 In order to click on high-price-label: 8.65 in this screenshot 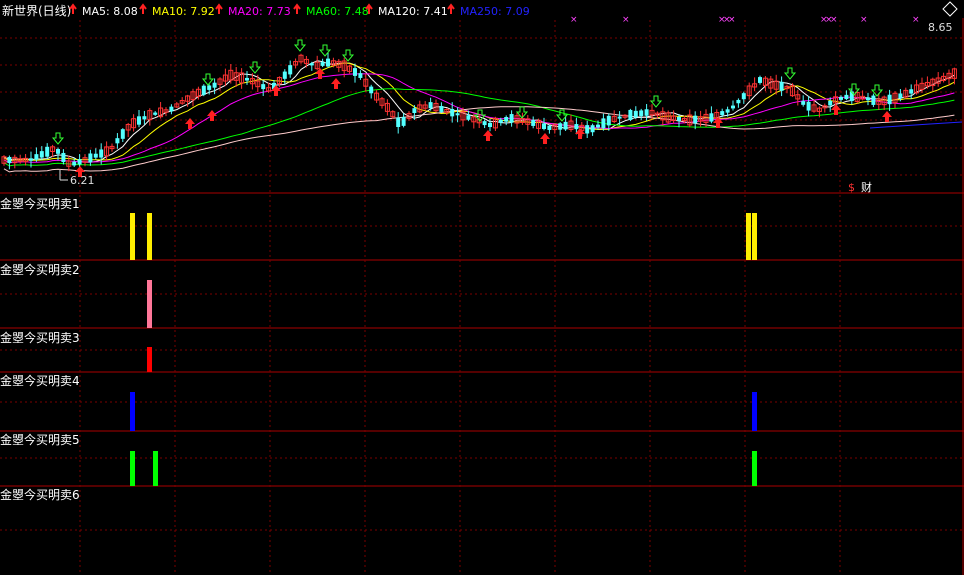, I will do `click(940, 27)`.